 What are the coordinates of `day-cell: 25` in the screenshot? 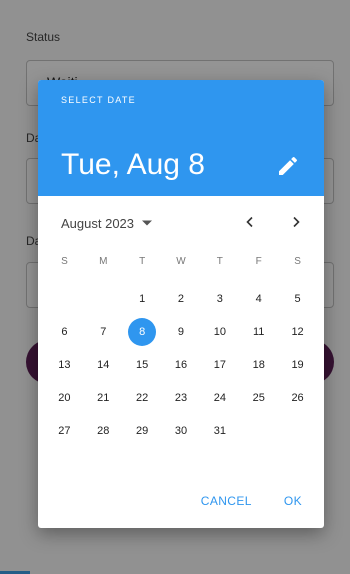 It's located at (258, 397).